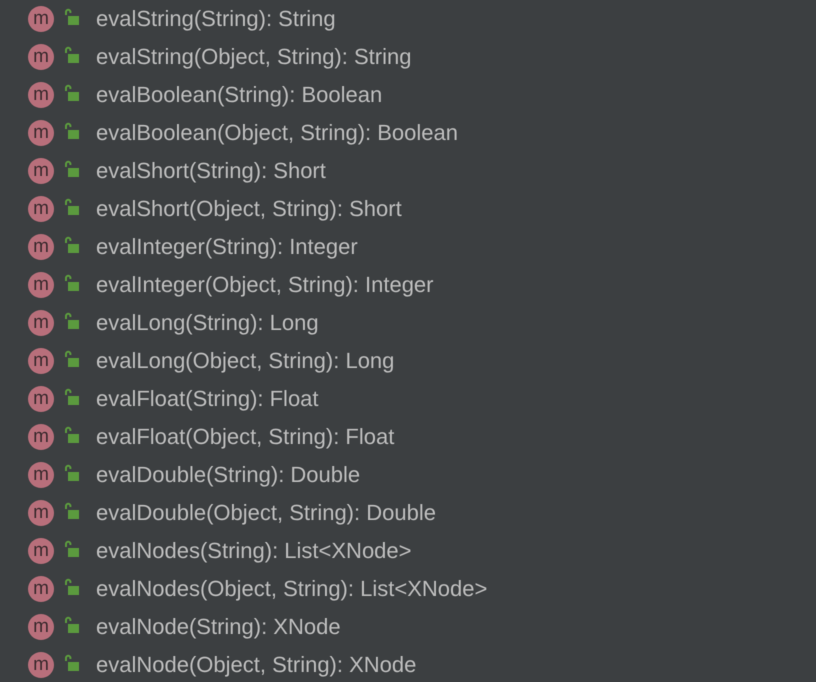 This screenshot has width=816, height=682. What do you see at coordinates (254, 57) in the screenshot?
I see `method-signature: evalString(Object, String): String` at bounding box center [254, 57].